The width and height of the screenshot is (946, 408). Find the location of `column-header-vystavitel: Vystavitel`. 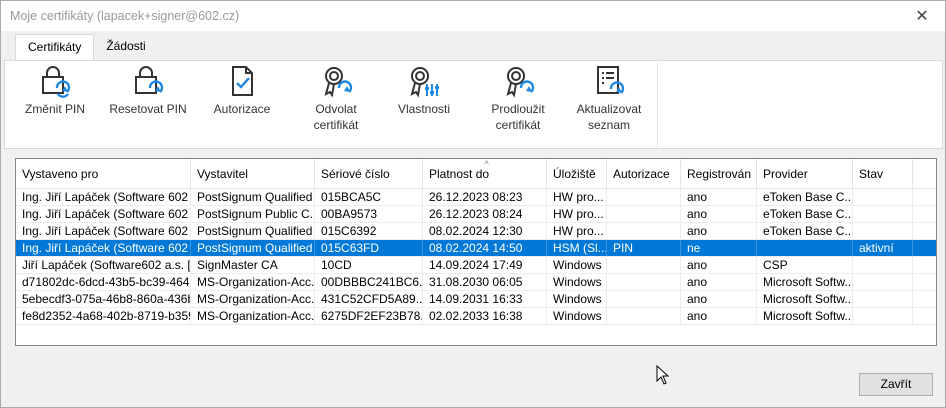

column-header-vystavitel: Vystavitel is located at coordinates (253, 174).